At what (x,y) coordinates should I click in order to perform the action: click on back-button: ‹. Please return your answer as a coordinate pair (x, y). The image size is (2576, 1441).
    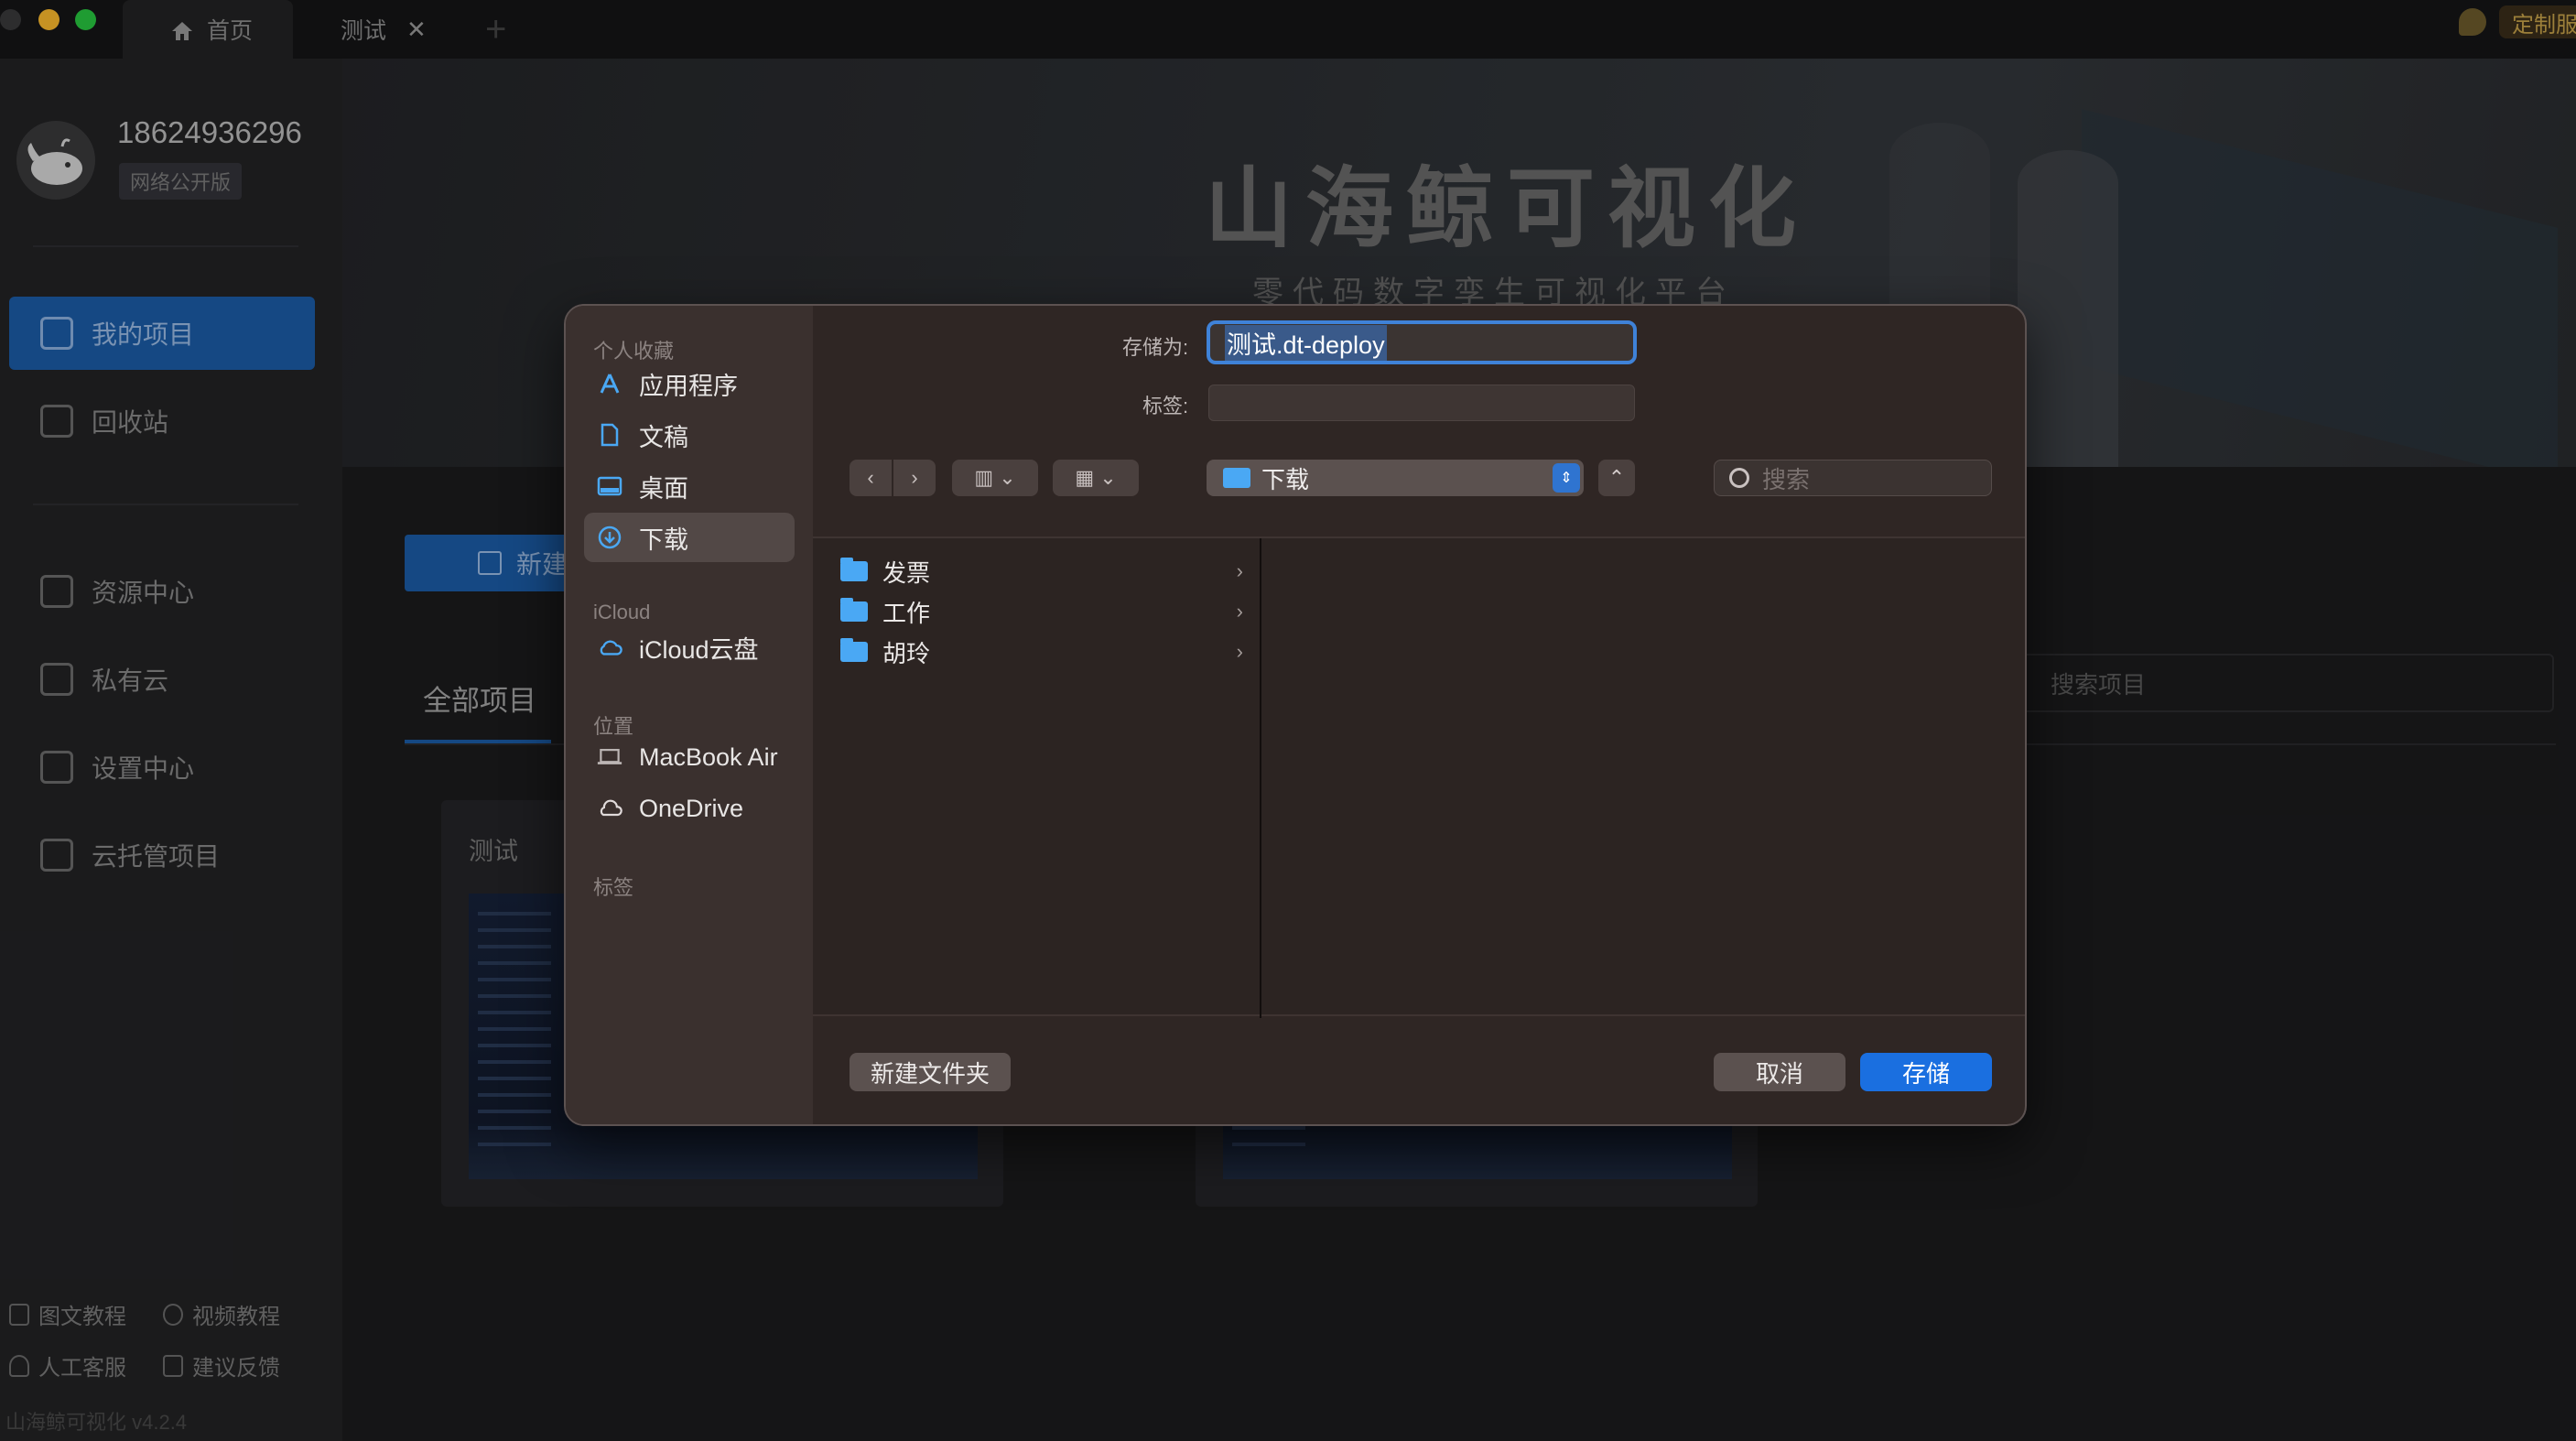
    Looking at the image, I should click on (871, 478).